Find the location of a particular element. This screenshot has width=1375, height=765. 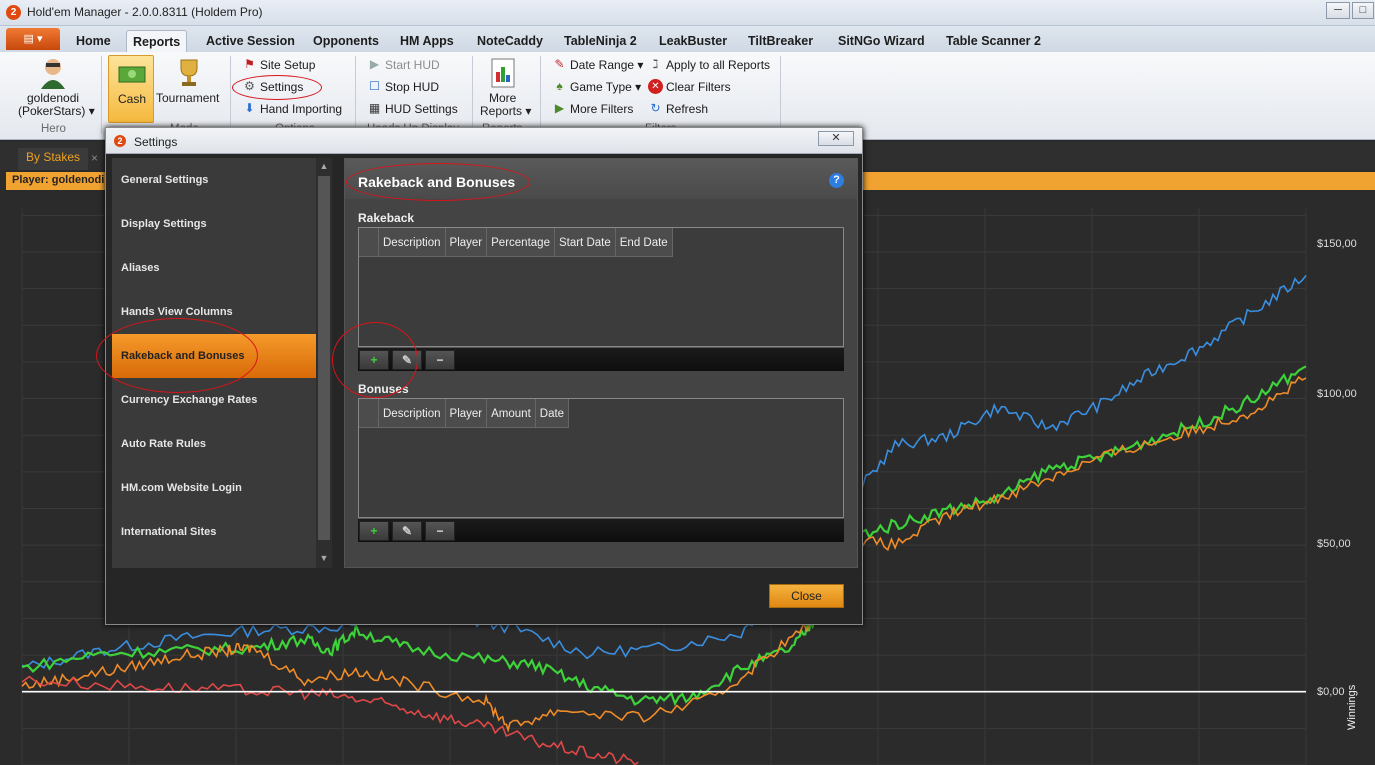

tournament-label: Tournament is located at coordinates (188, 98).